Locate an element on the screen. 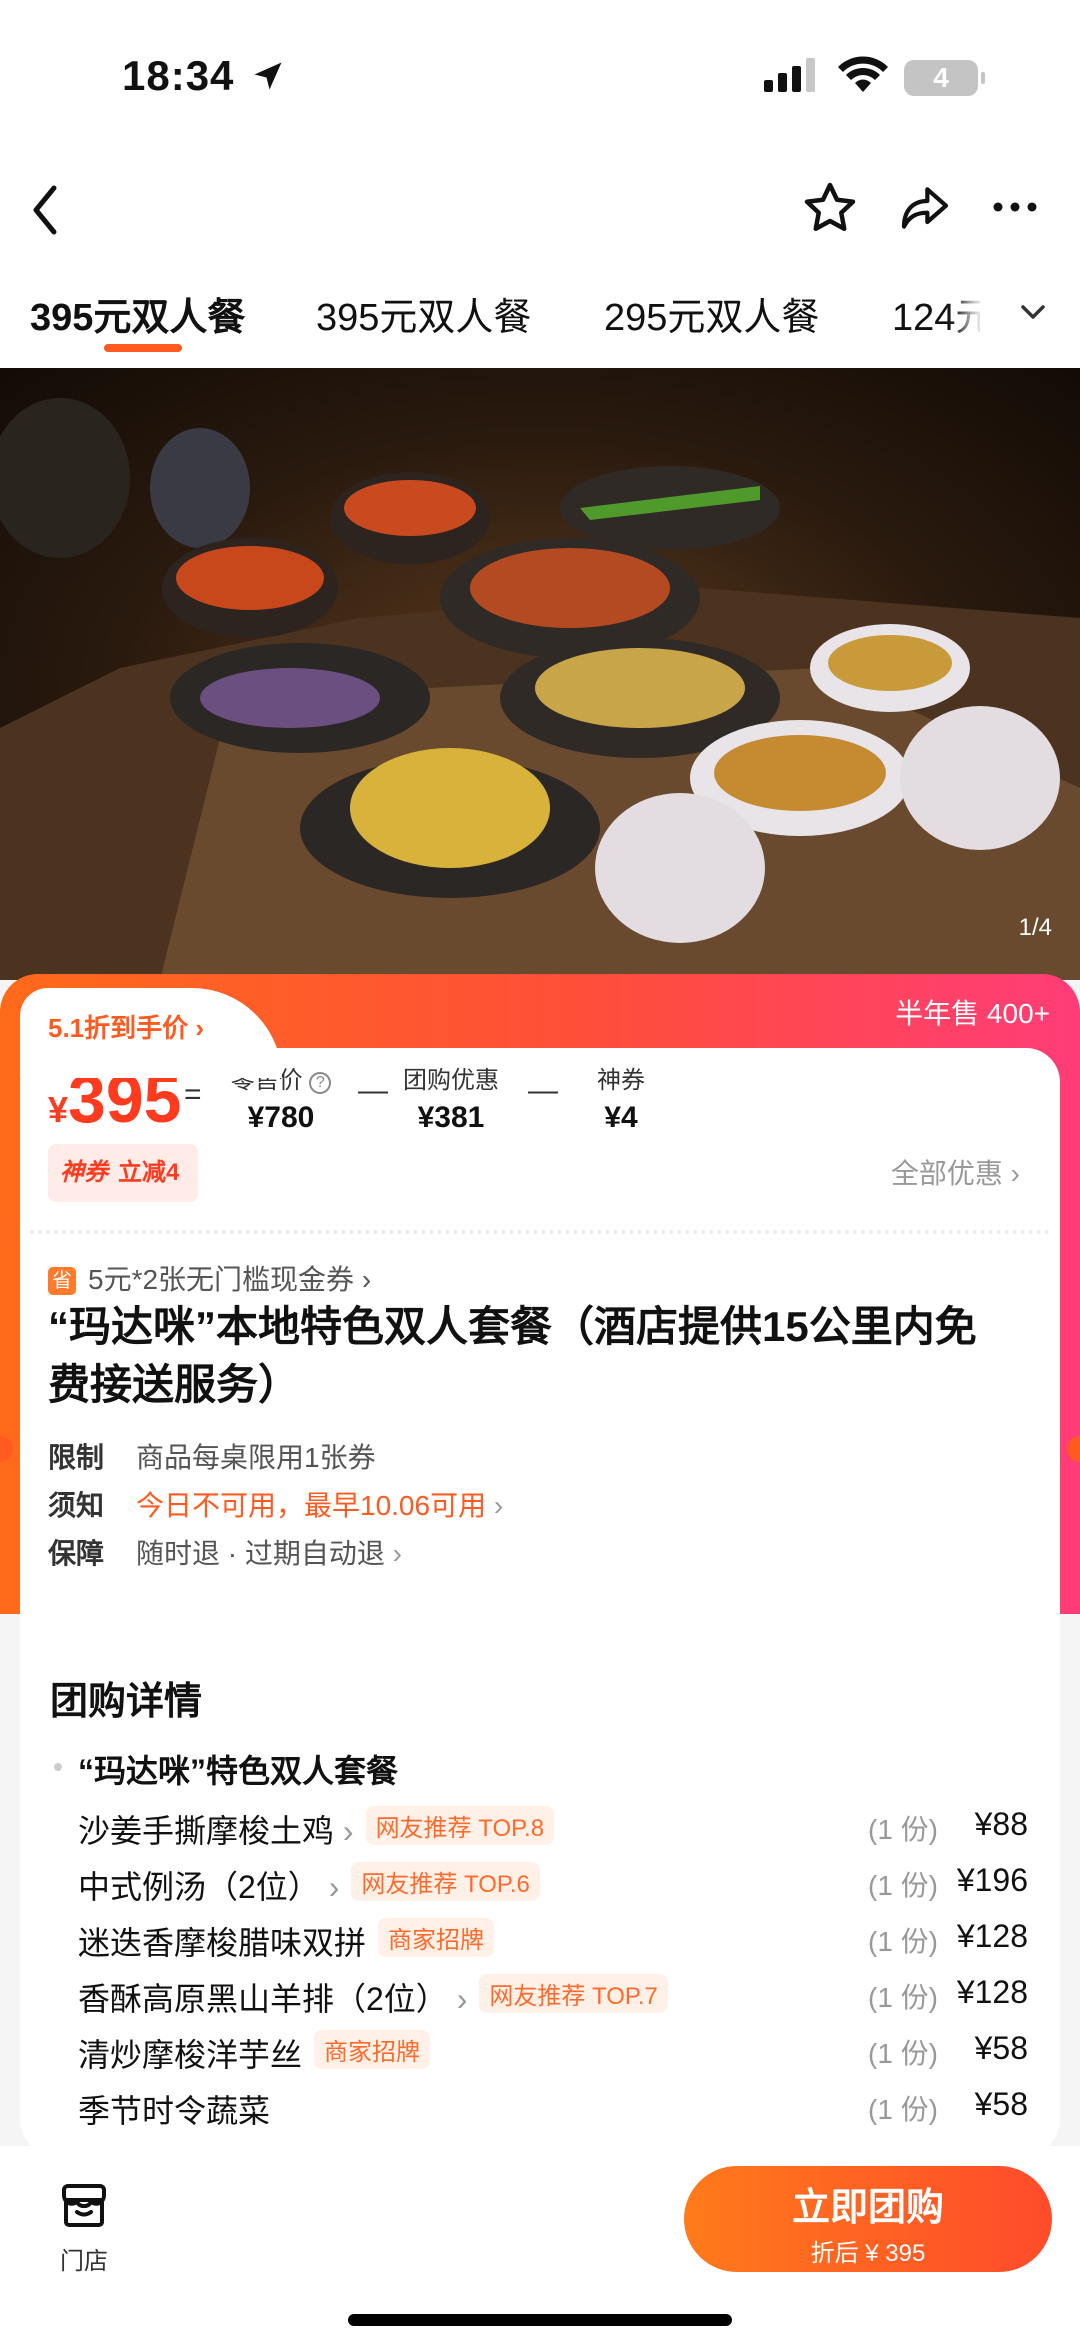 The width and height of the screenshot is (1080, 2347). all-discounts-link: 全部优惠 › is located at coordinates (955, 1172).